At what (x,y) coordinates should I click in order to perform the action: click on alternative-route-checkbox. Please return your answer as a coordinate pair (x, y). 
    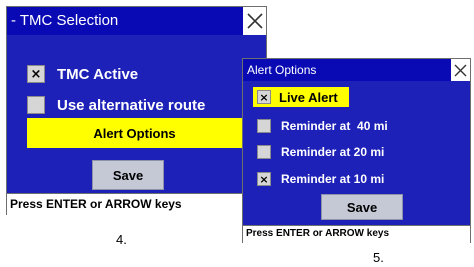
    Looking at the image, I should click on (36, 105).